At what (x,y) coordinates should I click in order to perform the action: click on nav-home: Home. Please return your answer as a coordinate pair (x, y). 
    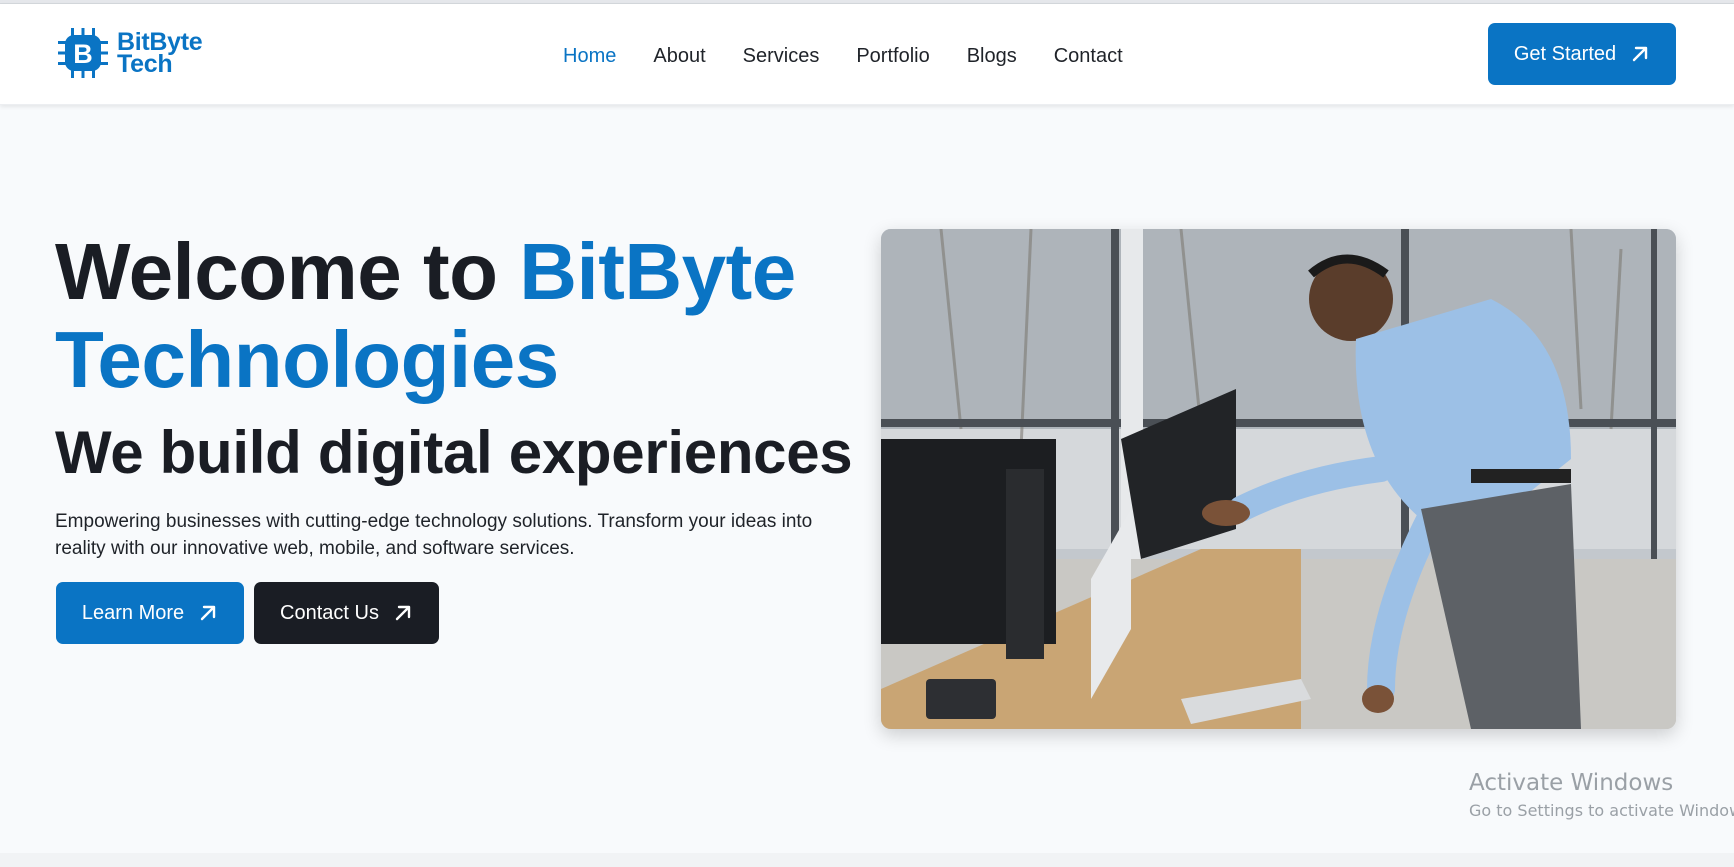
    Looking at the image, I should click on (589, 56).